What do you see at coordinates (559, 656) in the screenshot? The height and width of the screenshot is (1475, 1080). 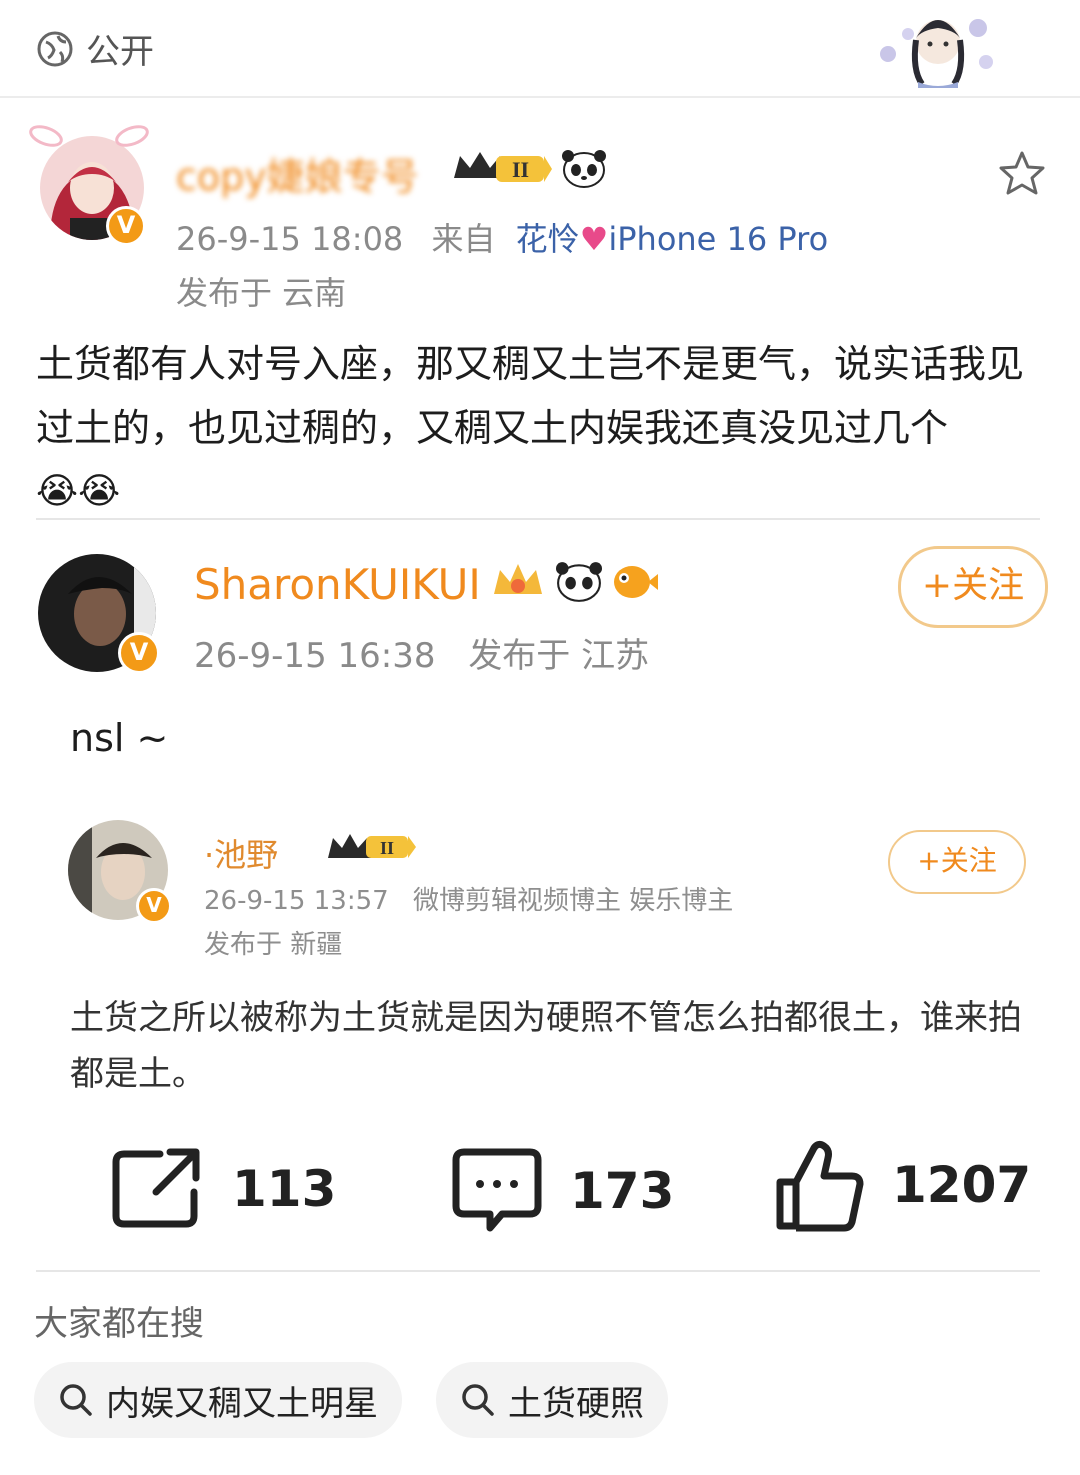 I see `repost-location: 发布于 江苏` at bounding box center [559, 656].